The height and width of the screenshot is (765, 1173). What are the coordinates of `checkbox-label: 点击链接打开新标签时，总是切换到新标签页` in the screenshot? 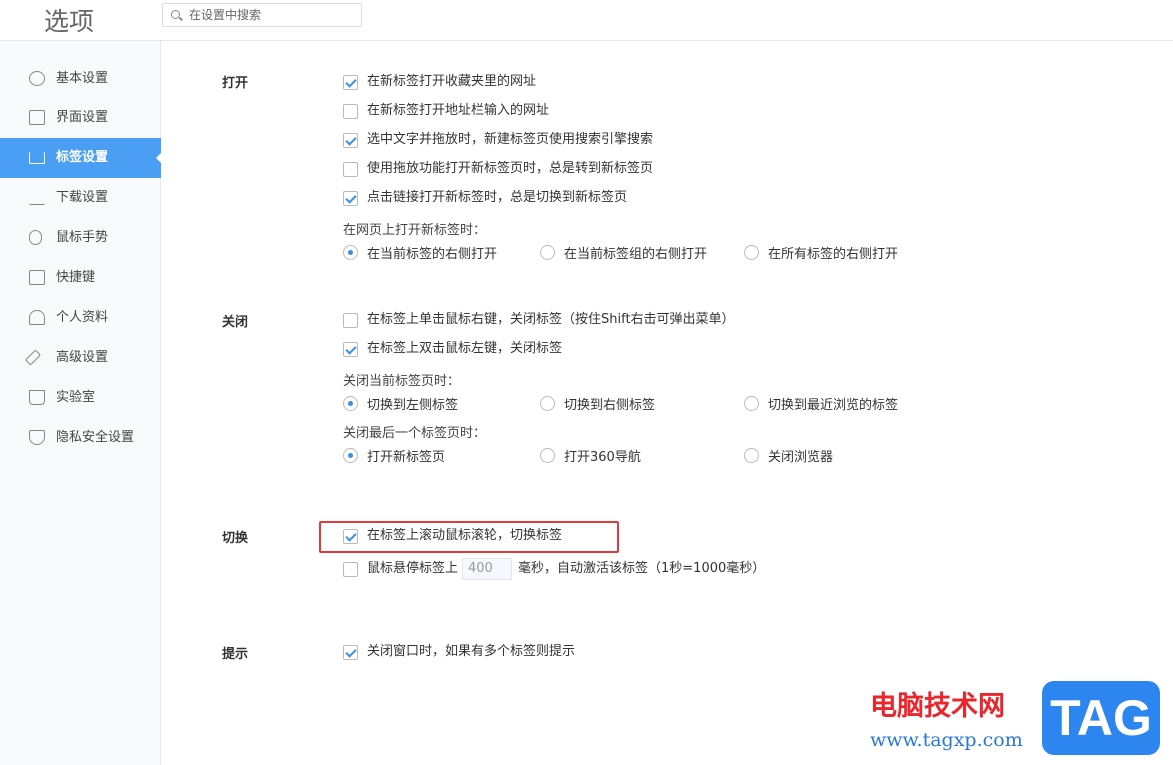 It's located at (497, 197).